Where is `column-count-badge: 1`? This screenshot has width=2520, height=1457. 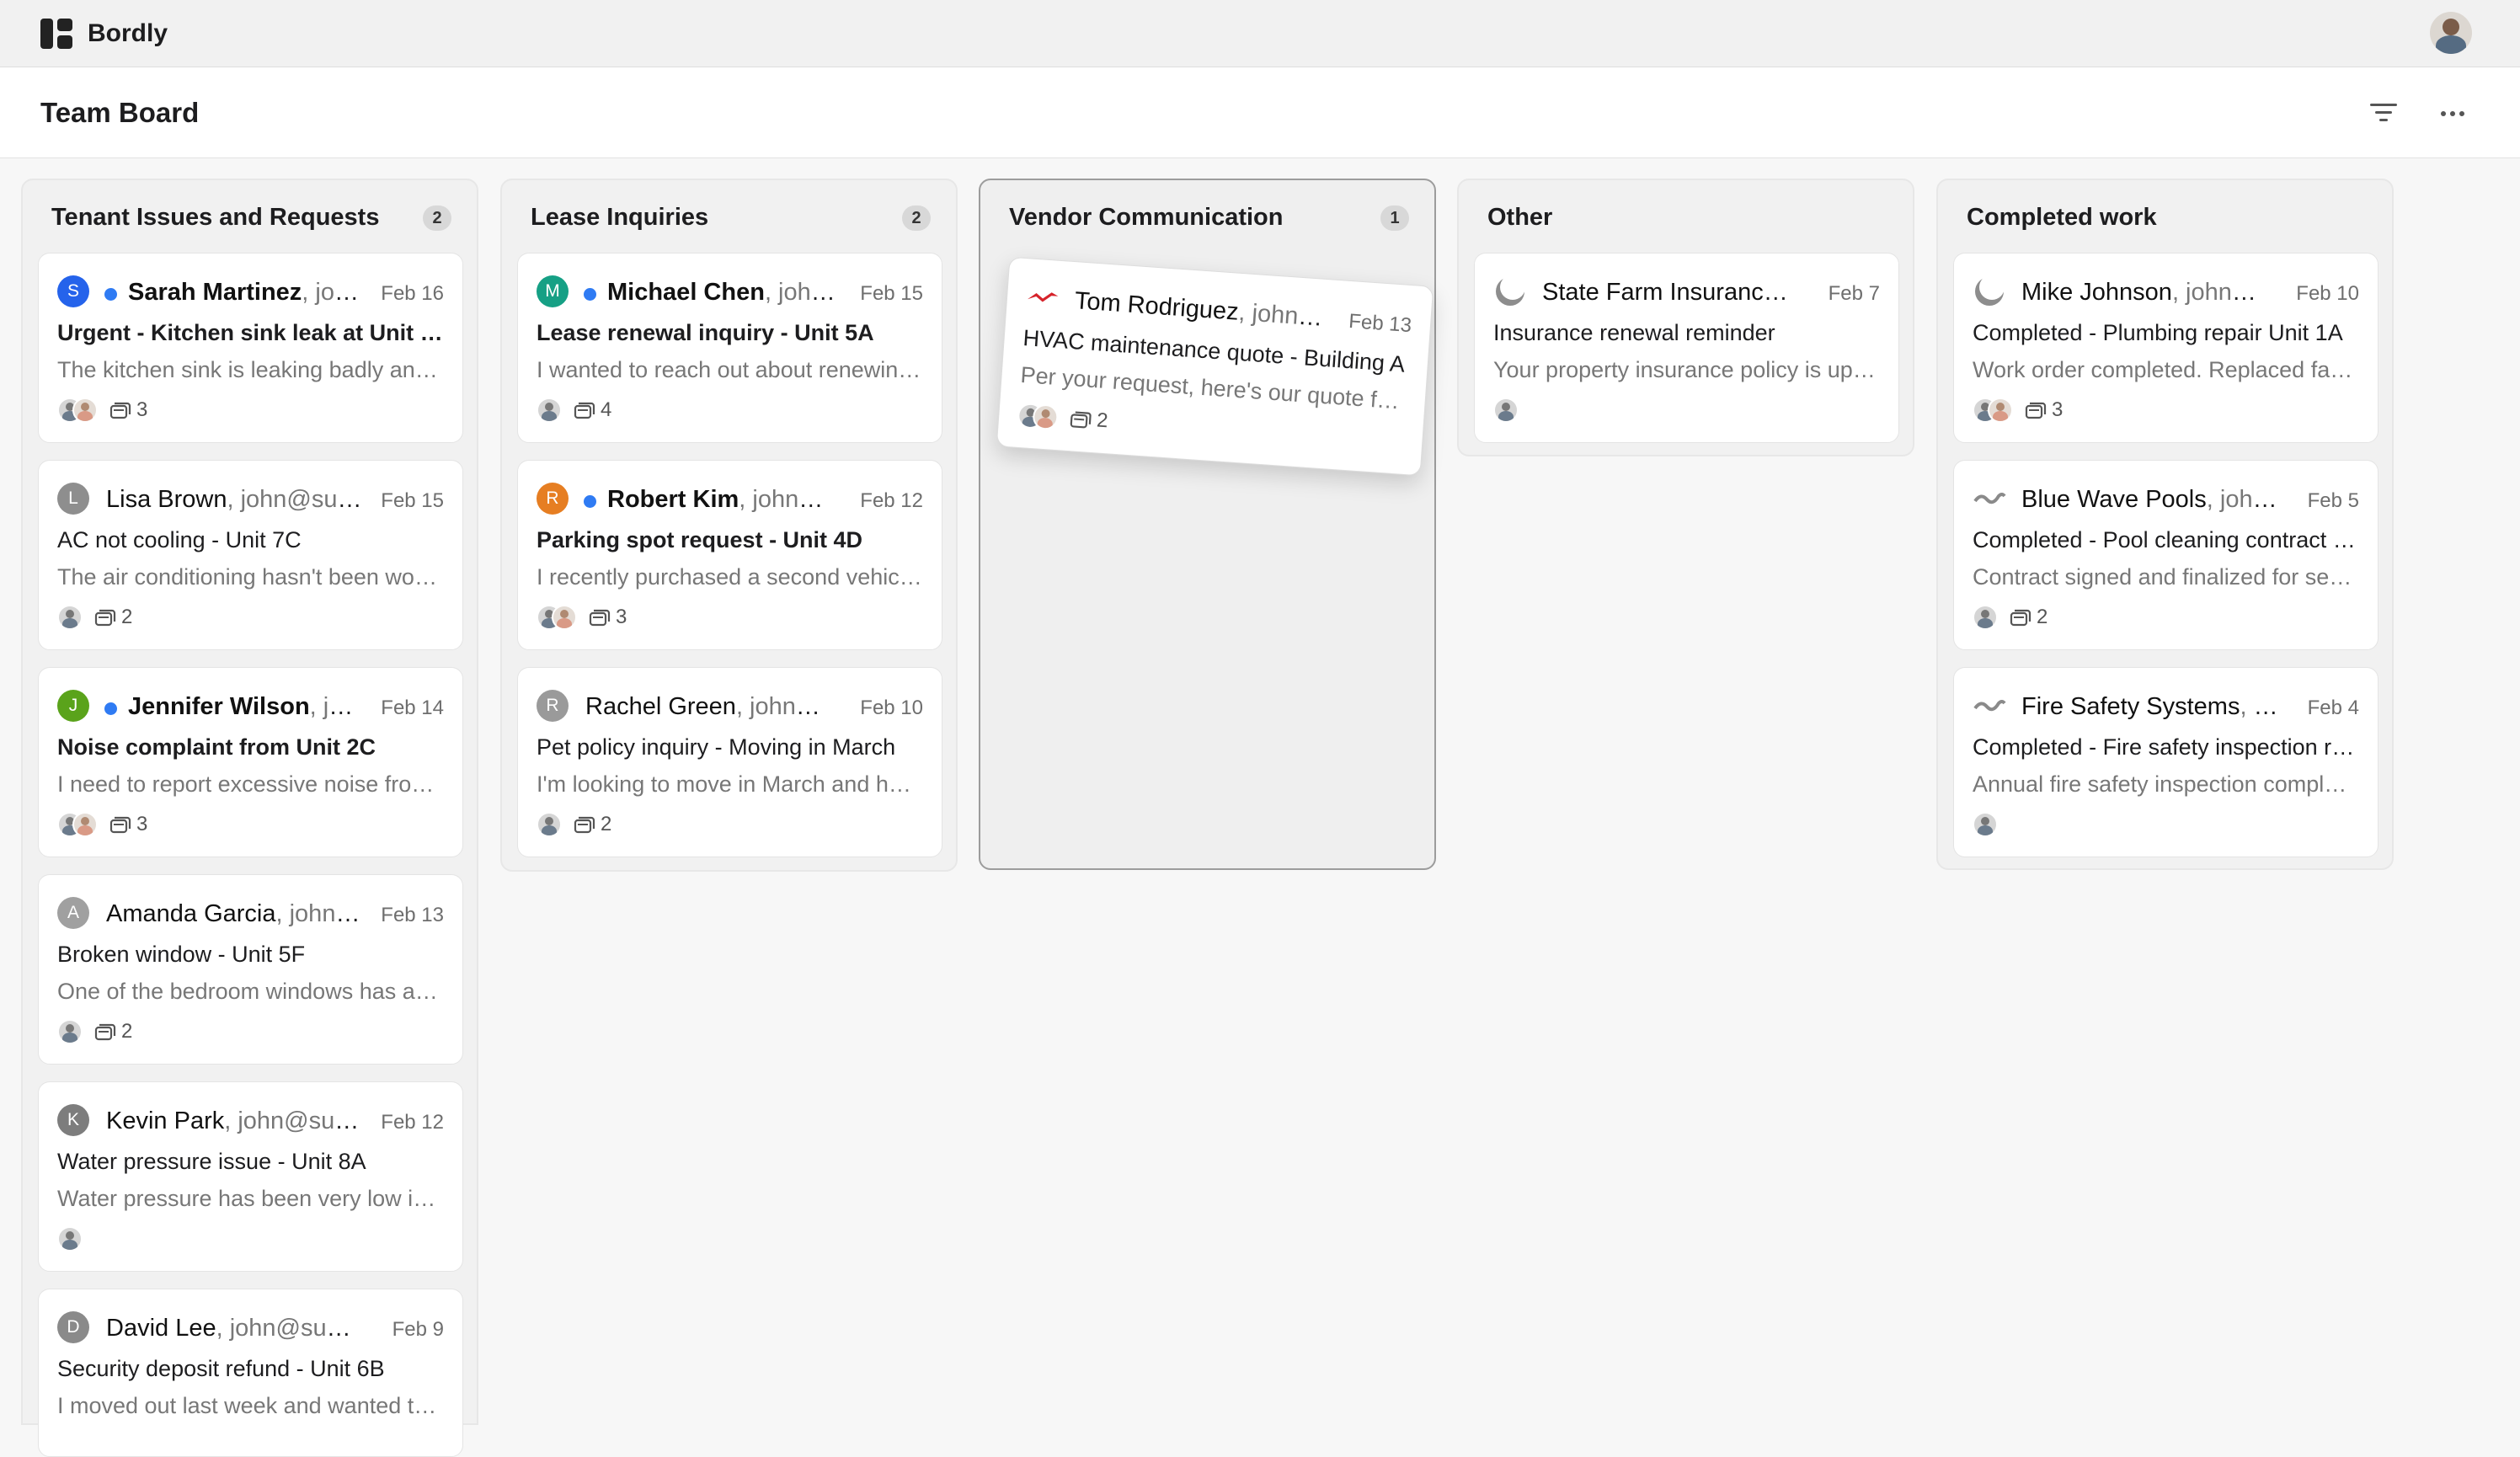
column-count-badge: 1 is located at coordinates (1394, 218).